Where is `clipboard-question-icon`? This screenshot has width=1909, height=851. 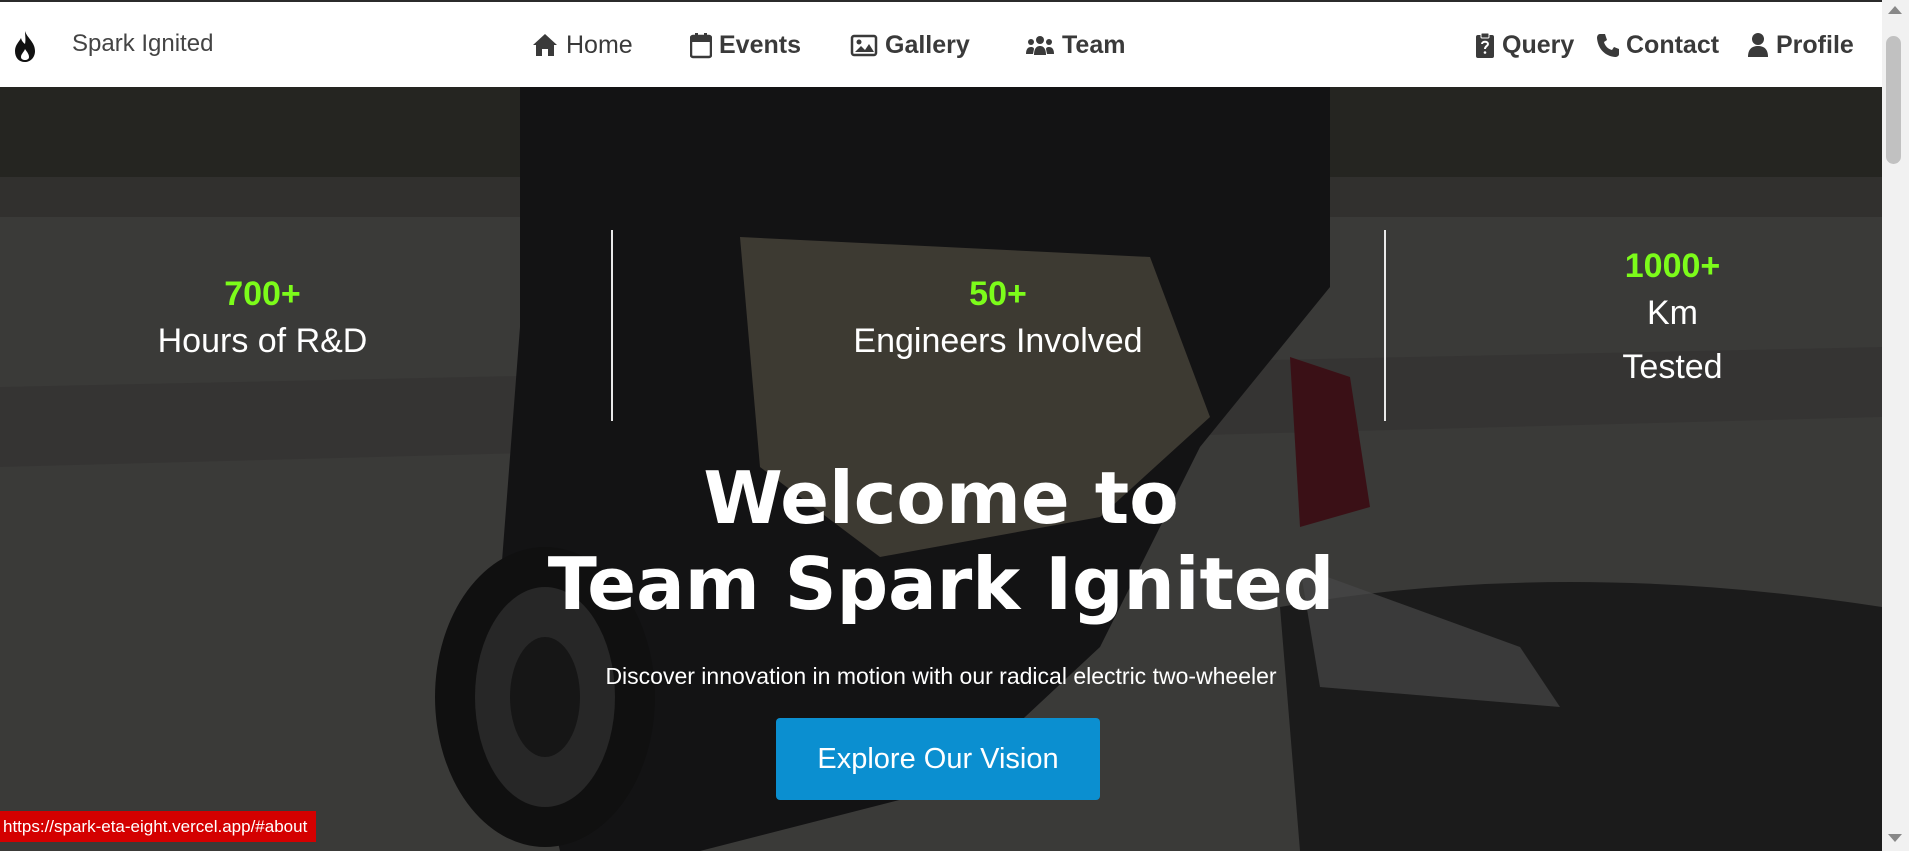
clipboard-question-icon is located at coordinates (1485, 45).